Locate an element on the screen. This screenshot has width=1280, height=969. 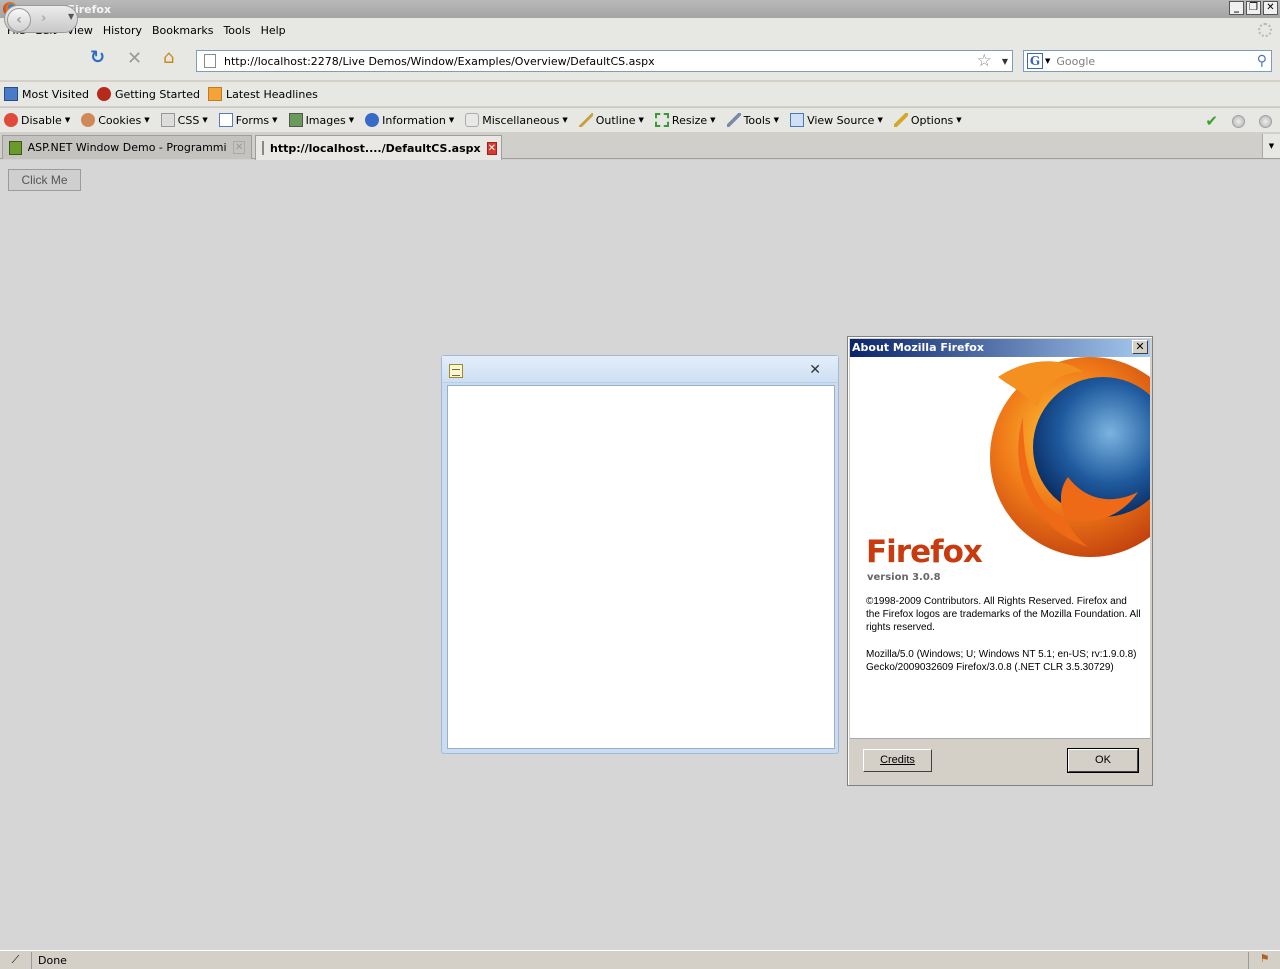
restore-button: ❐ is located at coordinates (1253, 8).